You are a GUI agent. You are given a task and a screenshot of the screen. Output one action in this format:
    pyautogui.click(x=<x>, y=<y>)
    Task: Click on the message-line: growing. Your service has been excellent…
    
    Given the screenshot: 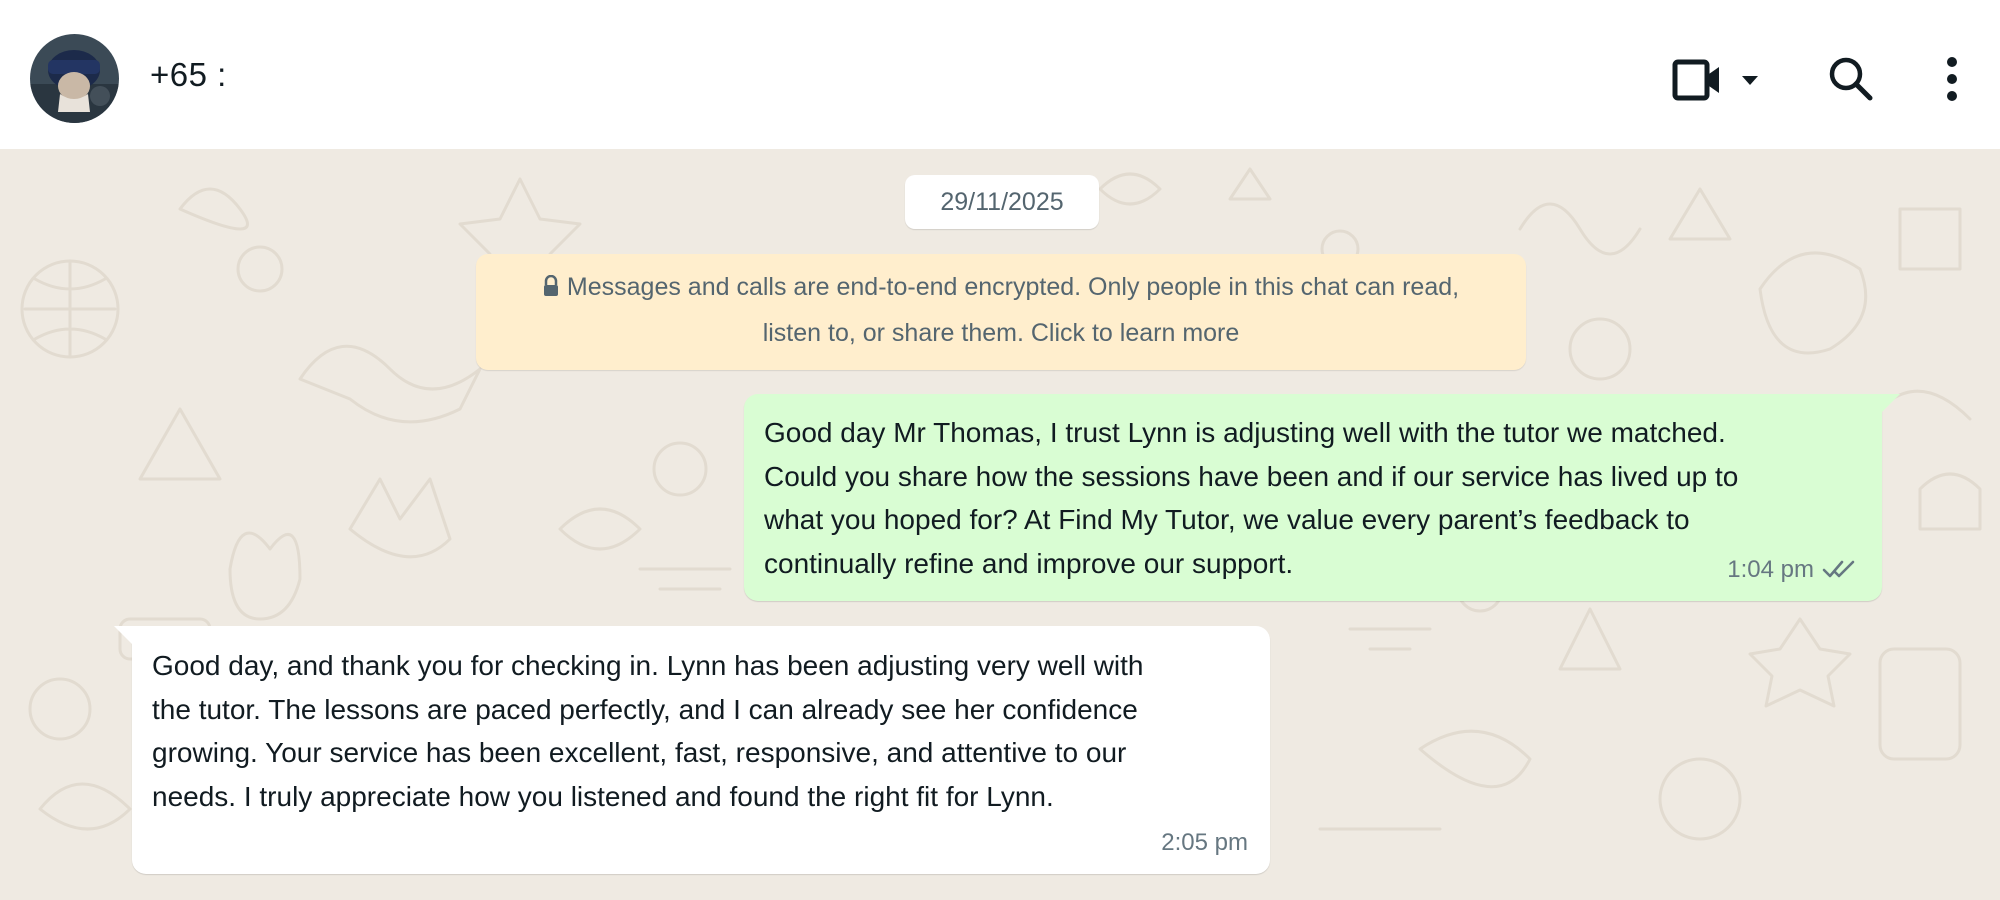 What is the action you would take?
    pyautogui.click(x=639, y=752)
    